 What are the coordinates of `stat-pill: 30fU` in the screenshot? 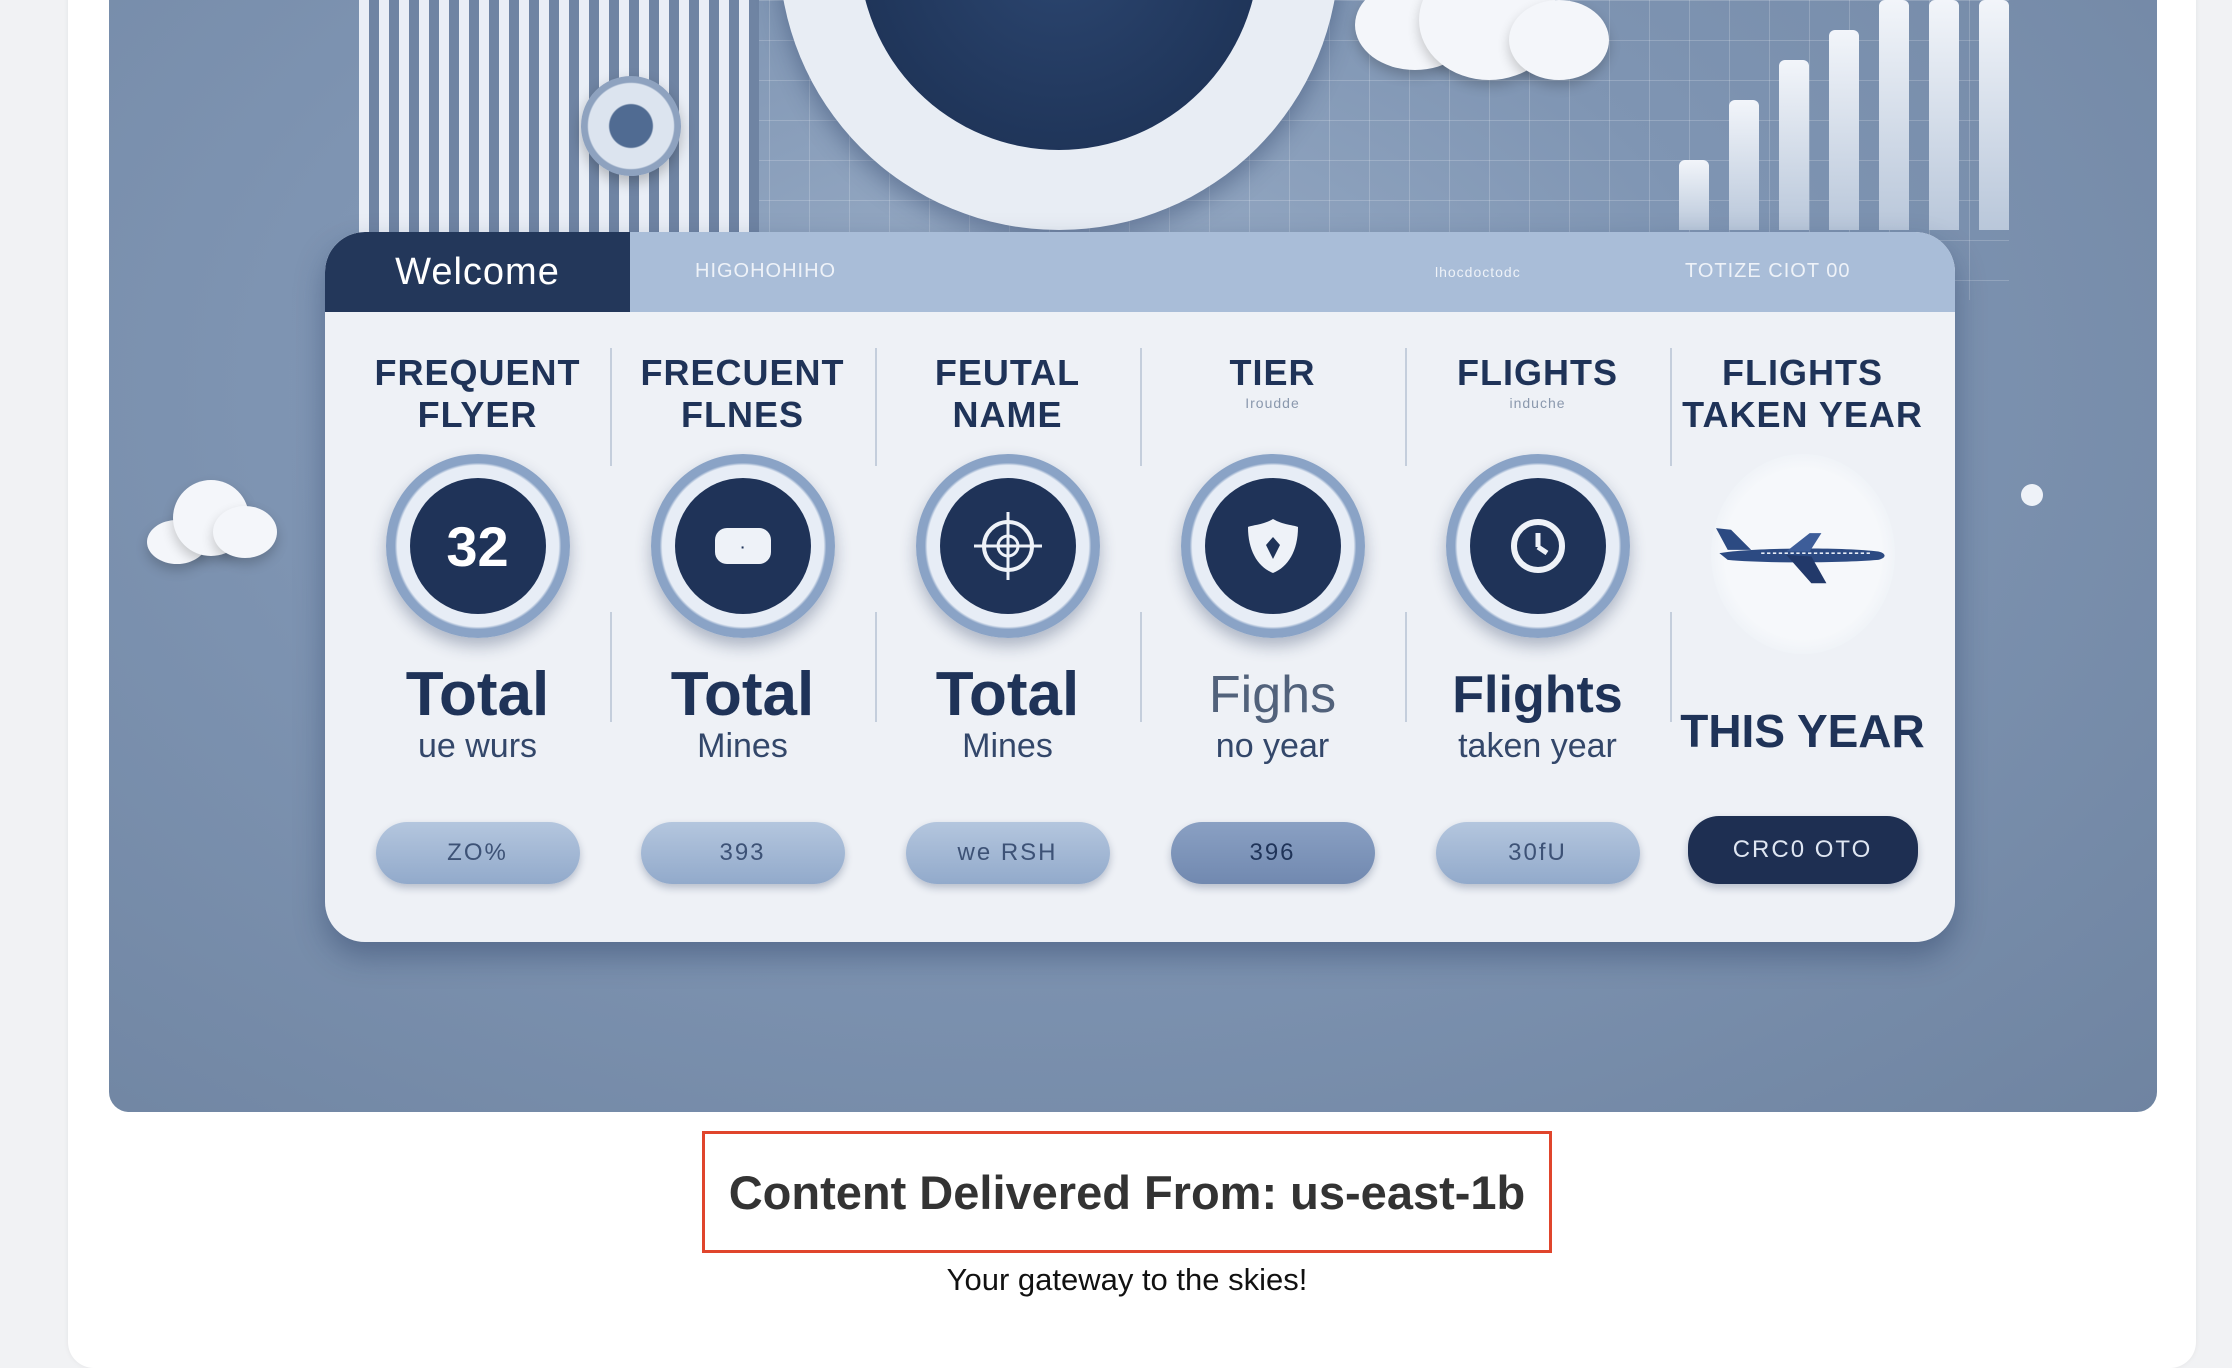 It's located at (1537, 853).